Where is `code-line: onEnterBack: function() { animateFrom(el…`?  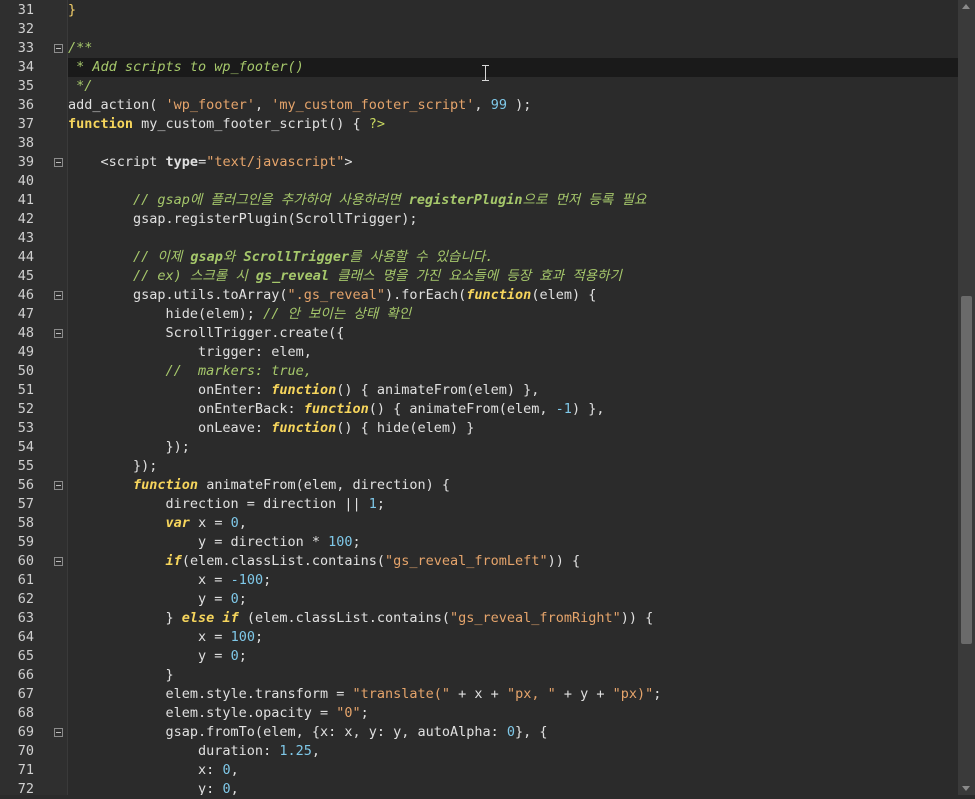 code-line: onEnterBack: function() { animateFrom(el… is located at coordinates (513, 409).